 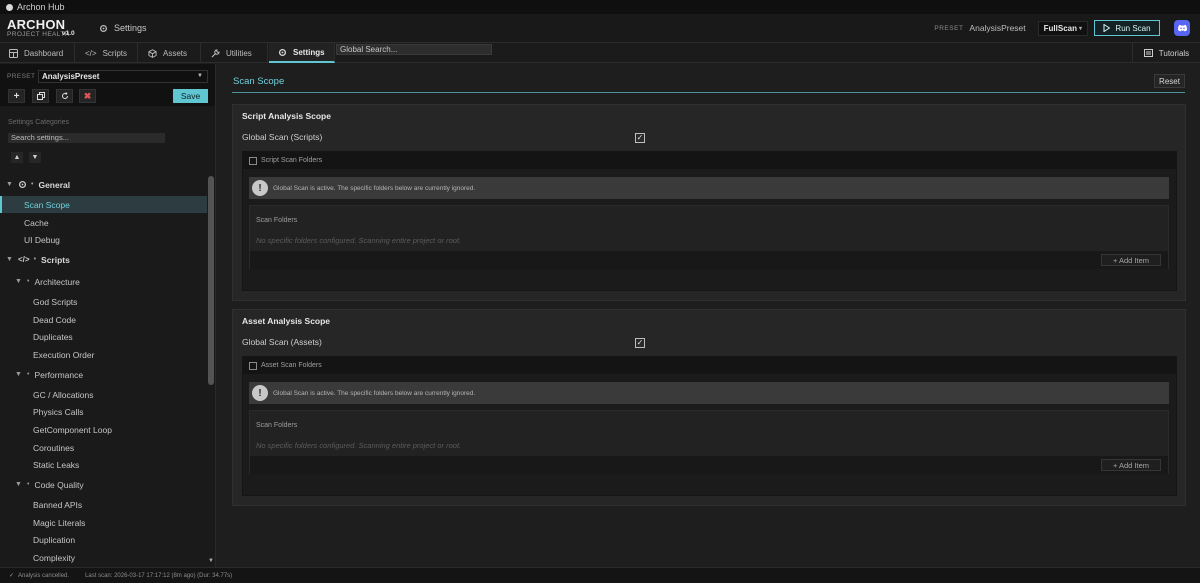 I want to click on sidebar-item-physics-calls: Physics Calls, so click(x=103, y=411).